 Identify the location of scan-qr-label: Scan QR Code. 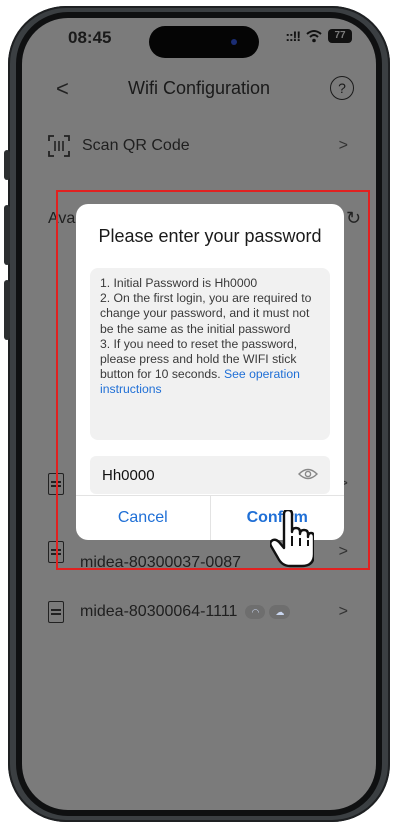
(136, 145).